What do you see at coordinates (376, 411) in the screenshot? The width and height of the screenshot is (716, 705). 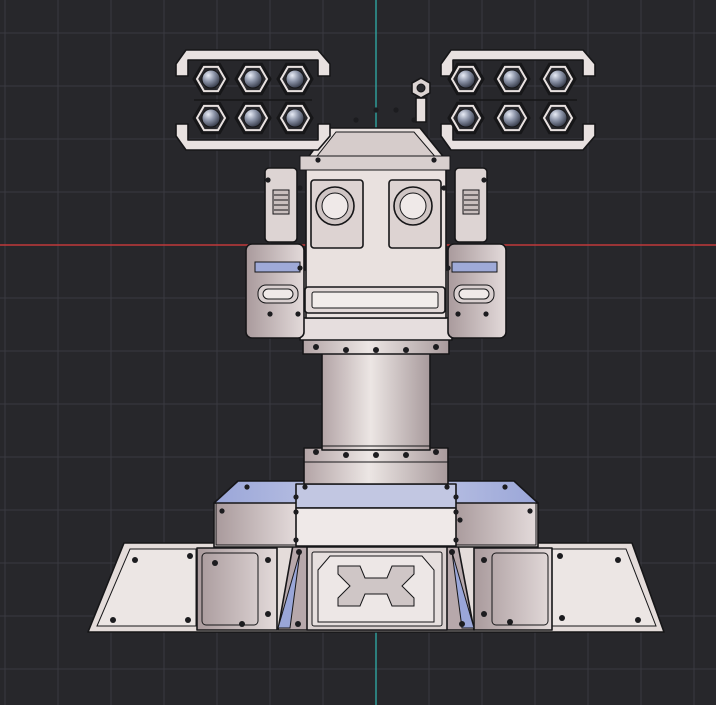 I see `turret-column` at bounding box center [376, 411].